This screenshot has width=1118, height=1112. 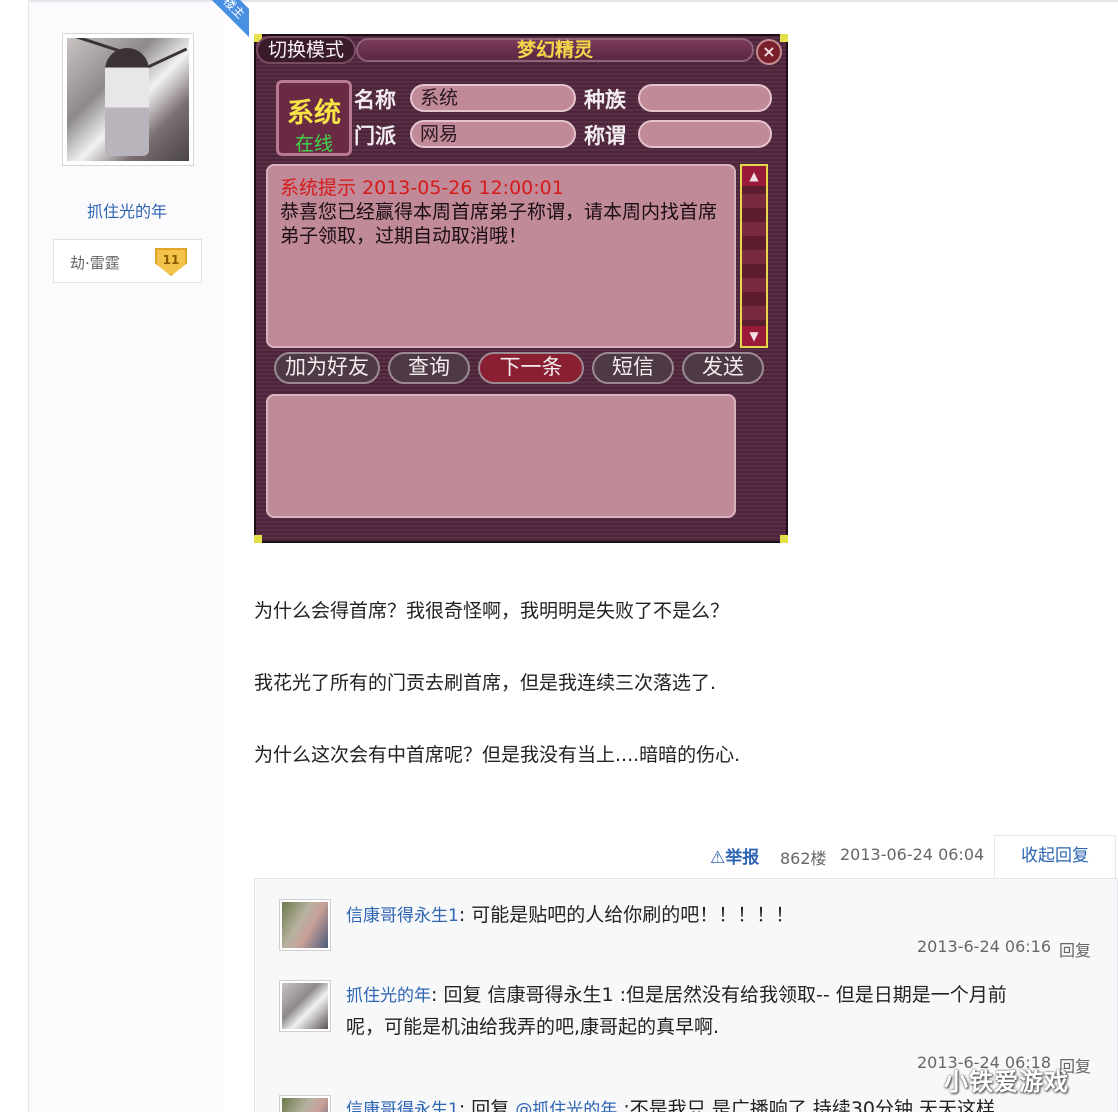 What do you see at coordinates (1075, 949) in the screenshot?
I see `reply-button: 回复` at bounding box center [1075, 949].